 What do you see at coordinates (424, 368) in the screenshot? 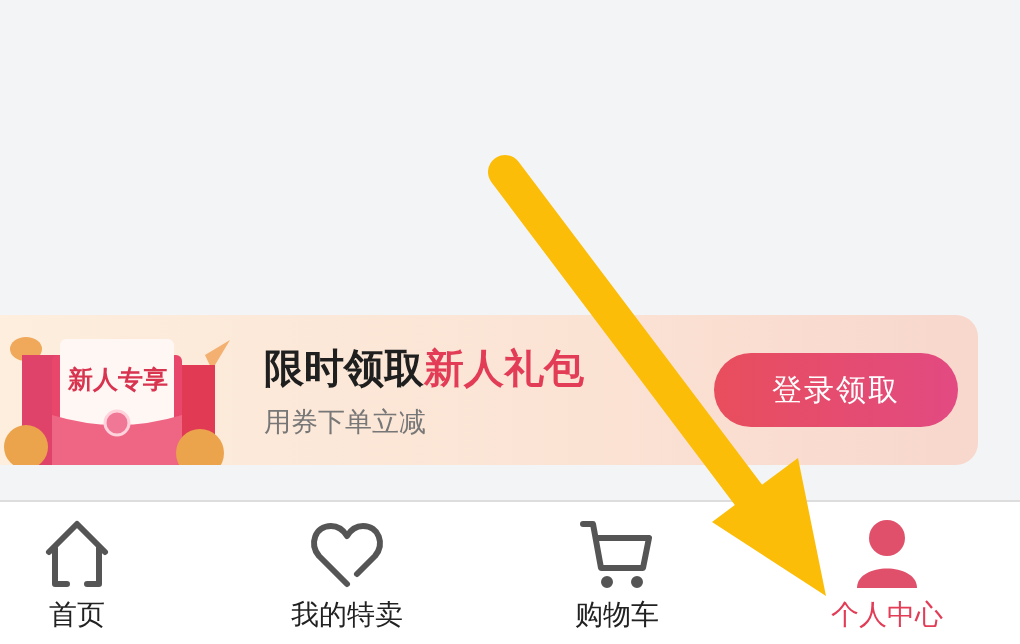
I see `promo-title: 限时领取新人礼包` at bounding box center [424, 368].